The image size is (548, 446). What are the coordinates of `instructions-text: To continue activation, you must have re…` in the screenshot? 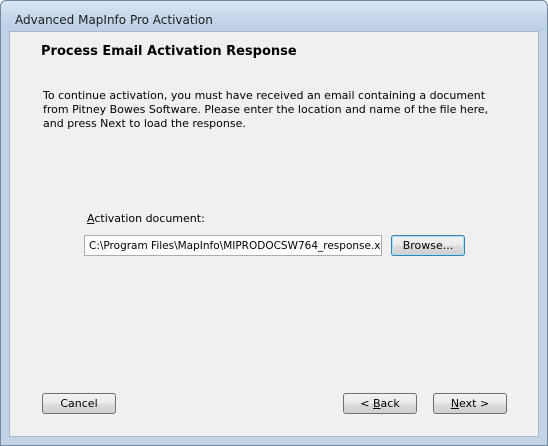 It's located at (266, 109).